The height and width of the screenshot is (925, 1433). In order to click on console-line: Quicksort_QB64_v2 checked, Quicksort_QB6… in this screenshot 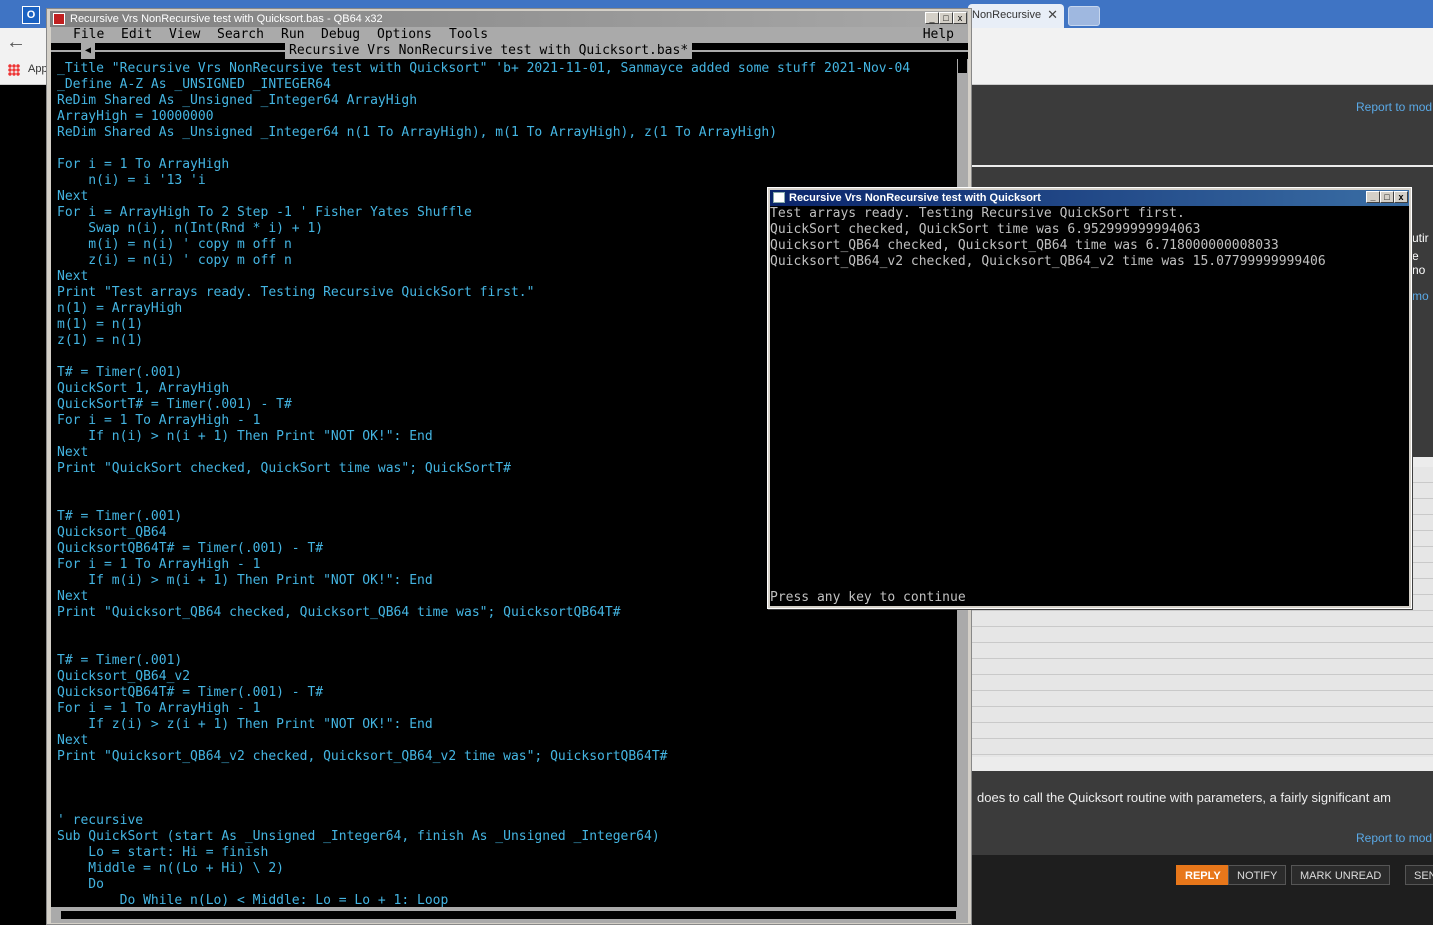, I will do `click(1048, 261)`.